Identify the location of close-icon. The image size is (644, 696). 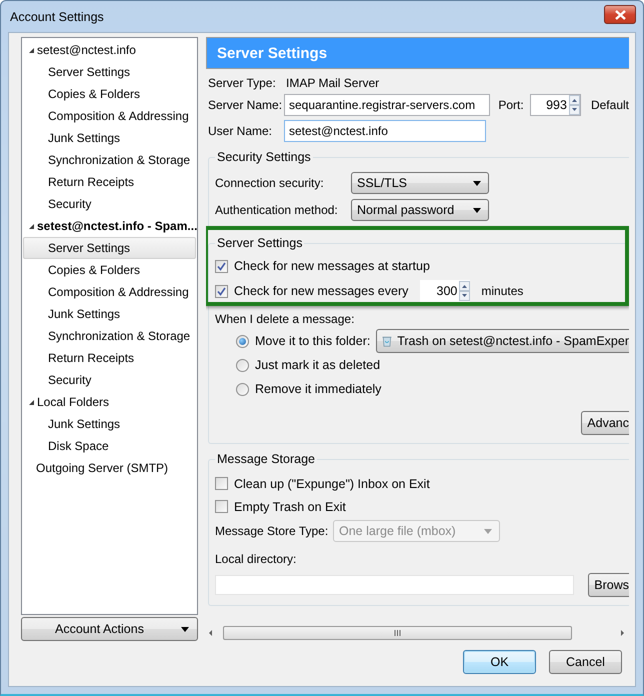
(620, 15).